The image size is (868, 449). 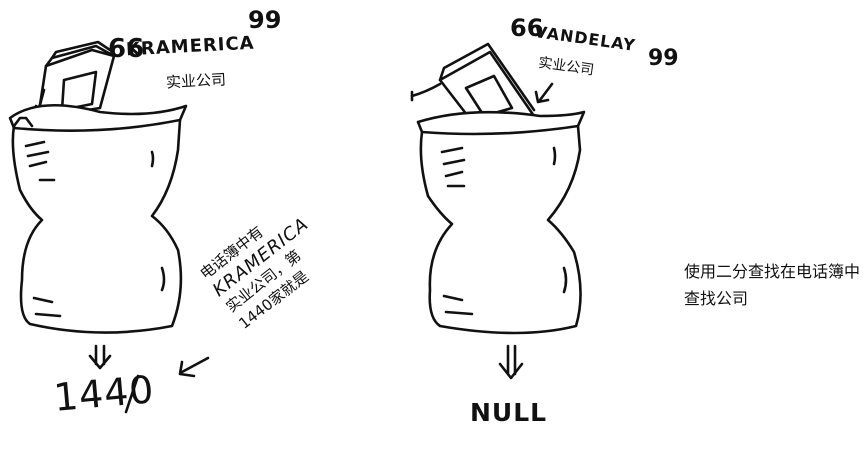 I want to click on company-subtitle-left: 实业公司, so click(x=196, y=81).